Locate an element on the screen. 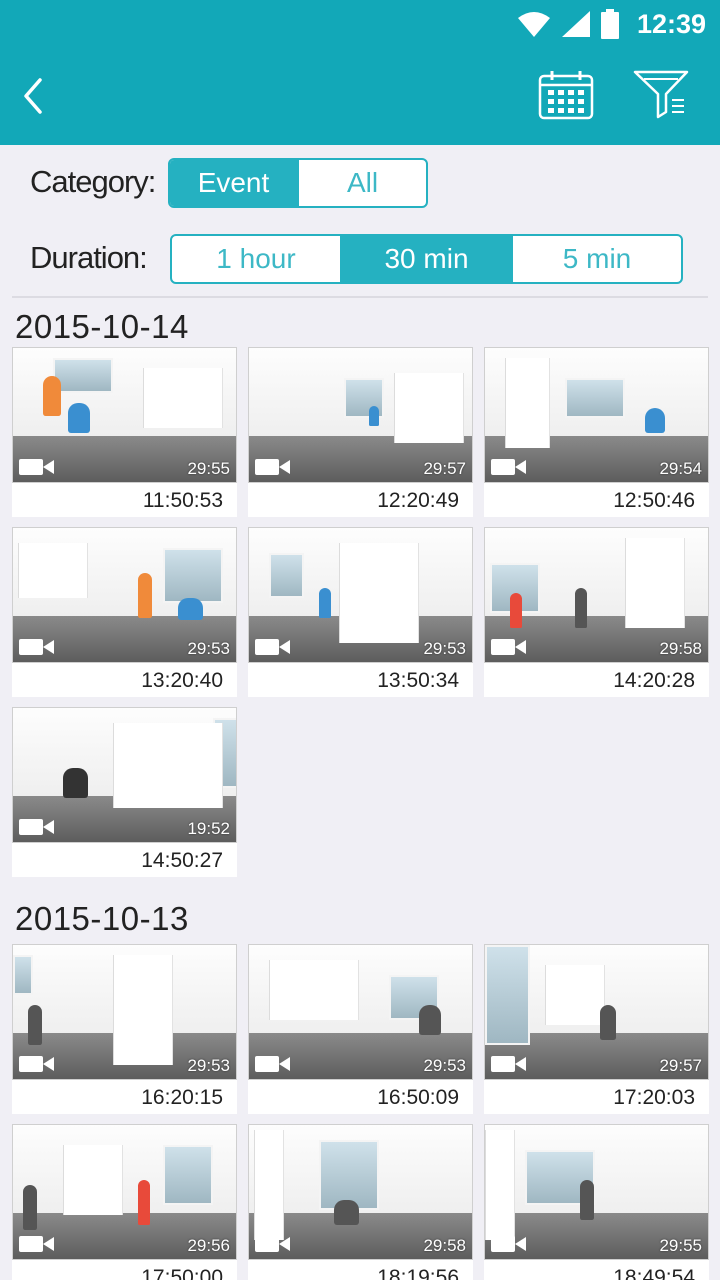 The width and height of the screenshot is (720, 1280). recording-thumbnail: 29:56 17:50:00 is located at coordinates (124, 1202).